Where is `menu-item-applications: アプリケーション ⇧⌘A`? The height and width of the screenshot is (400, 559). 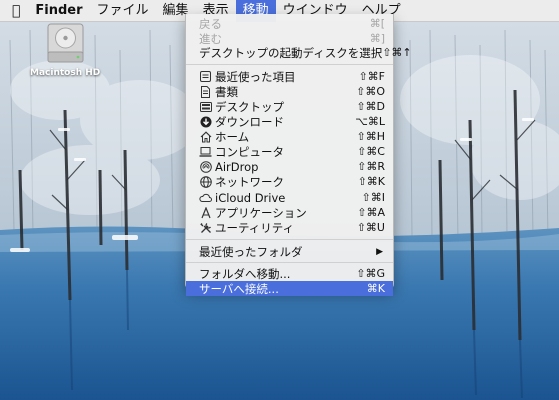
menu-item-applications: アプリケーション ⇧⌘A is located at coordinates (289, 212).